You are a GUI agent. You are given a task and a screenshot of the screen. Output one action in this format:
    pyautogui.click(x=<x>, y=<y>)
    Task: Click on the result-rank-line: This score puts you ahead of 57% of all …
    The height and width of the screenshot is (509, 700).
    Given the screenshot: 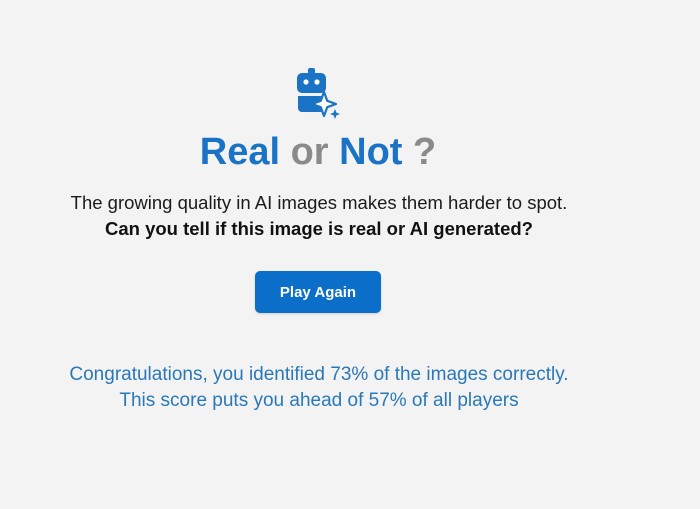 What is the action you would take?
    pyautogui.click(x=319, y=400)
    